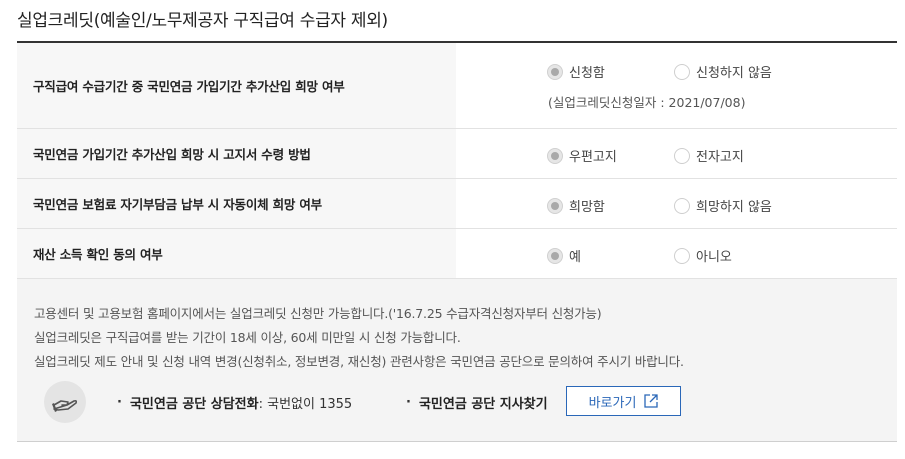  I want to click on radio-label: 희망하지 않음, so click(734, 207).